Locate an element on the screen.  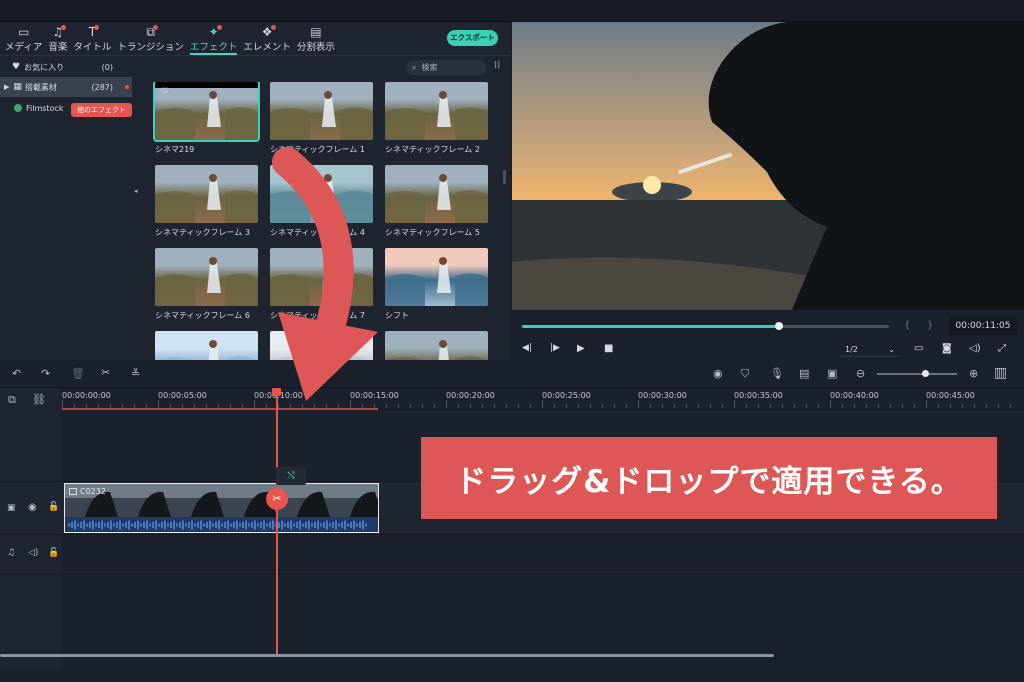
render-icon: ◉ is located at coordinates (718, 373).